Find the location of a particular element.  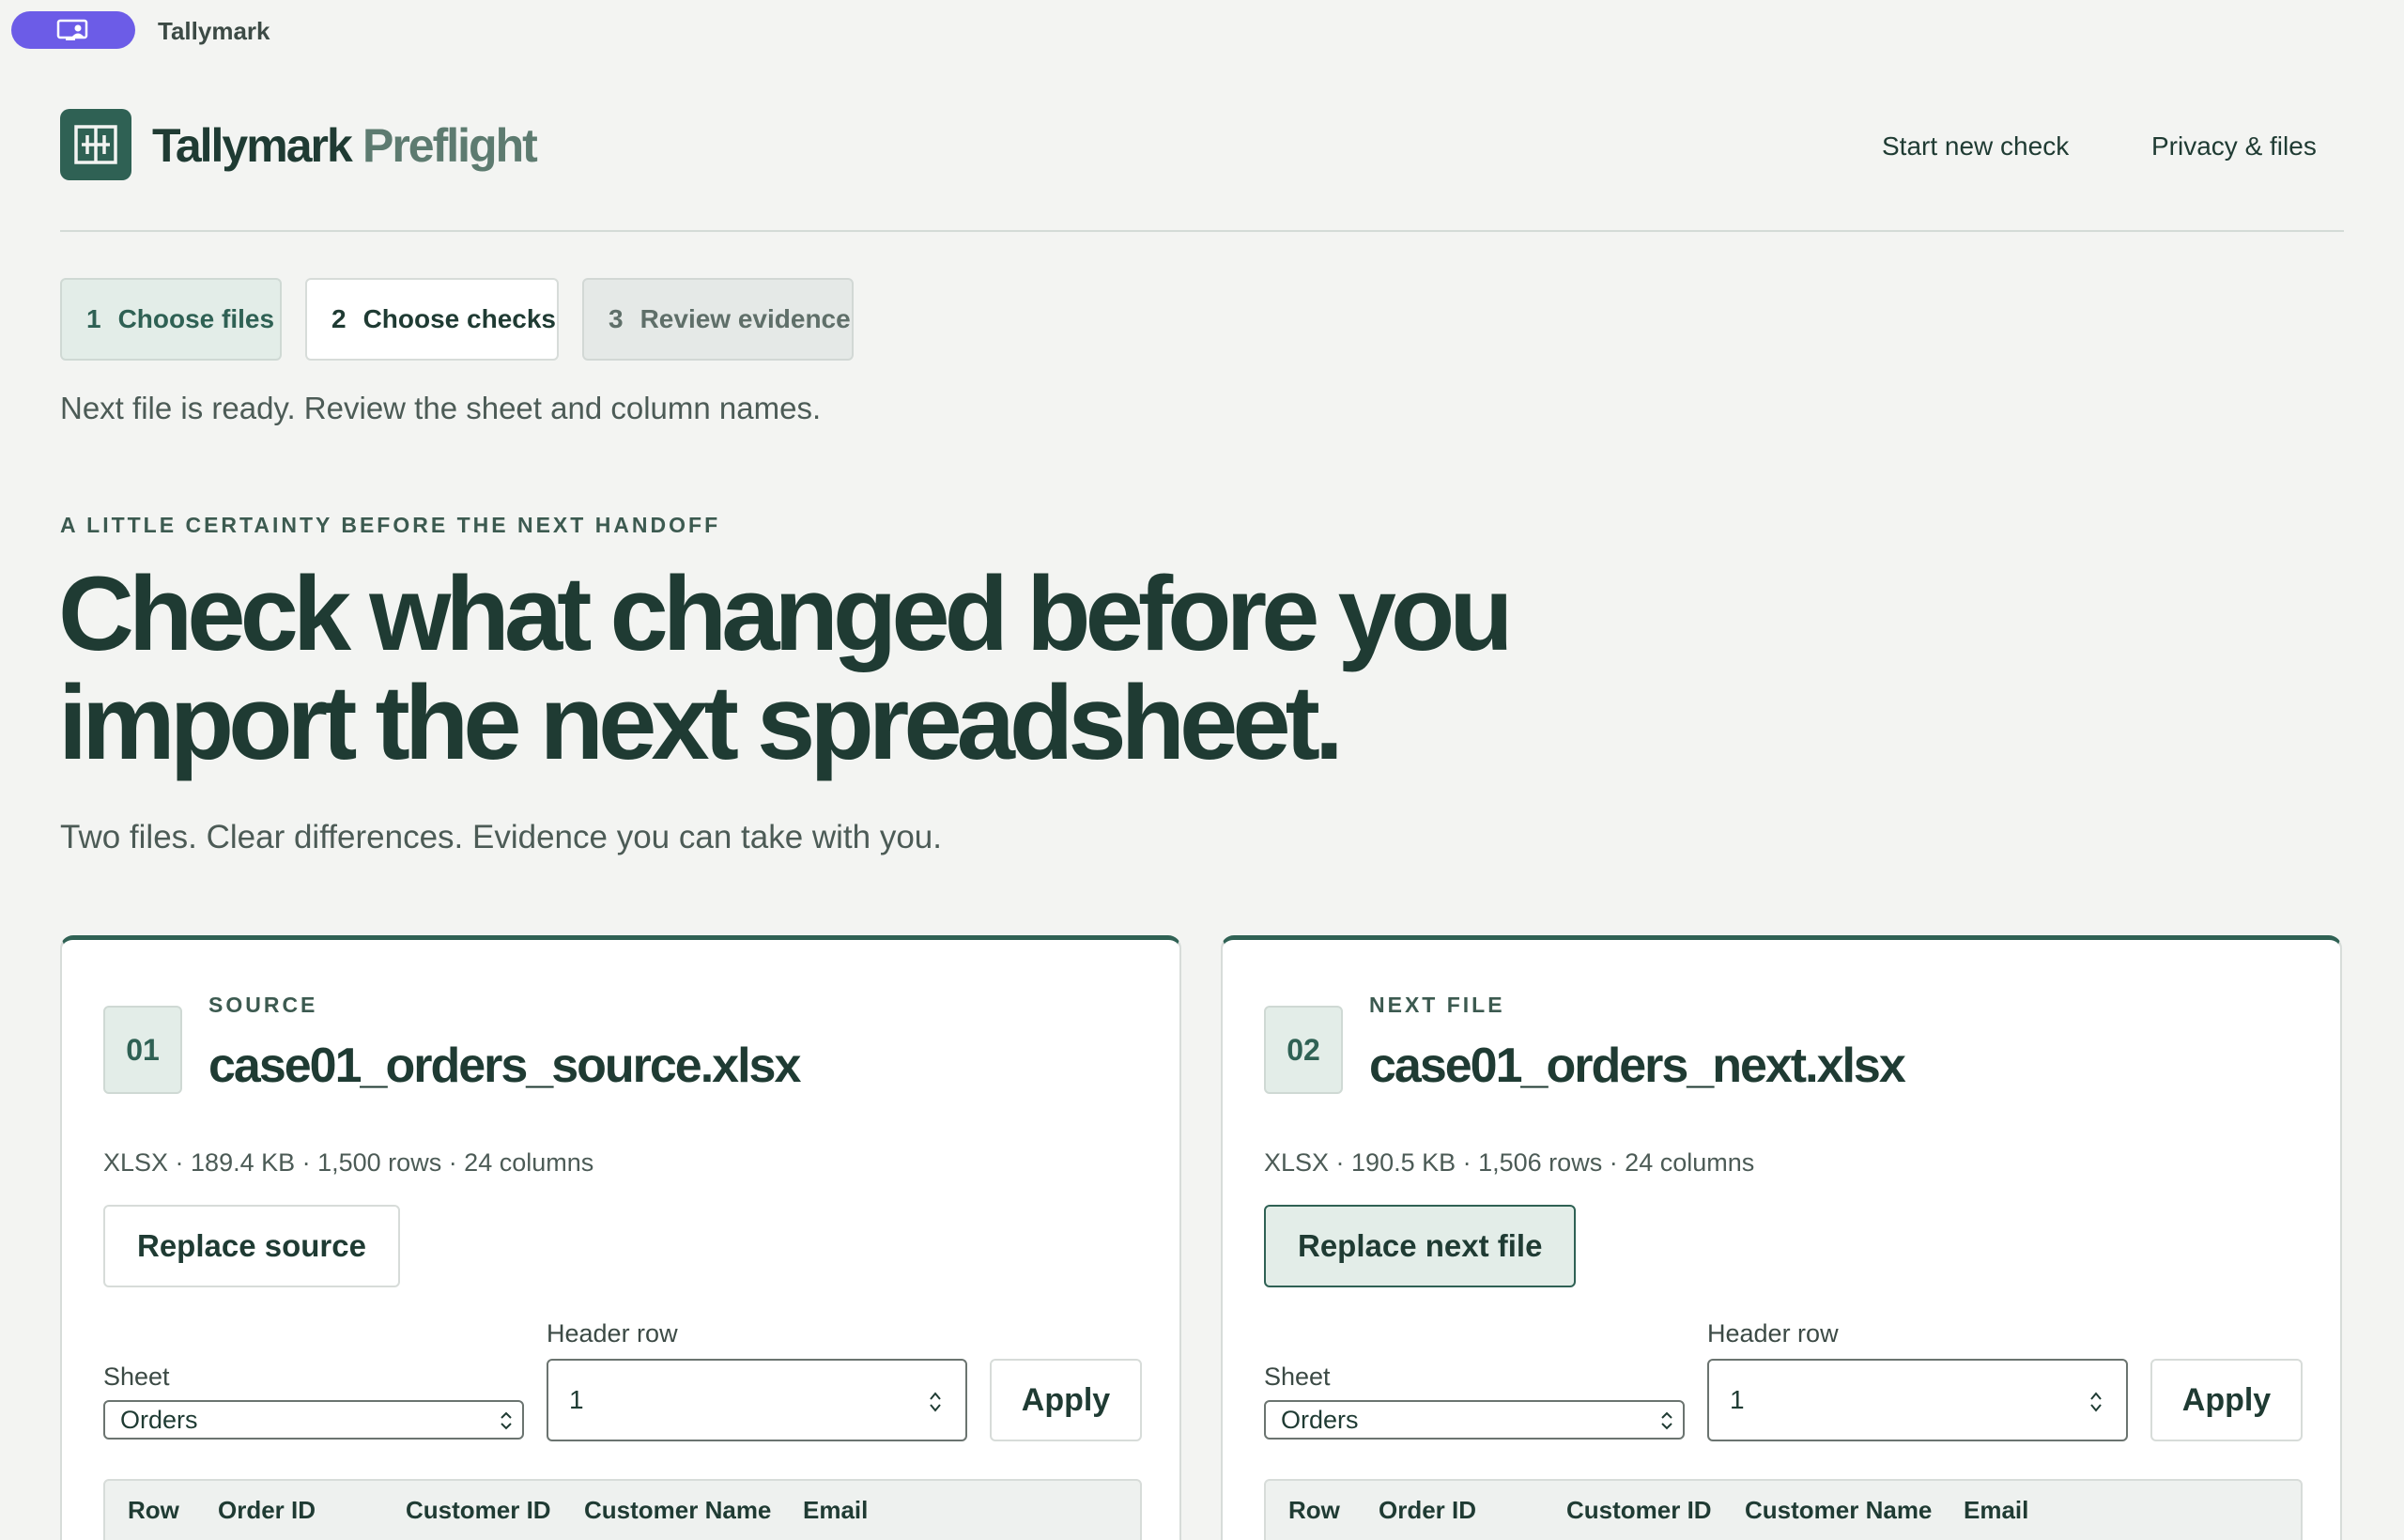

card-number-badge: 02 is located at coordinates (1303, 1050).